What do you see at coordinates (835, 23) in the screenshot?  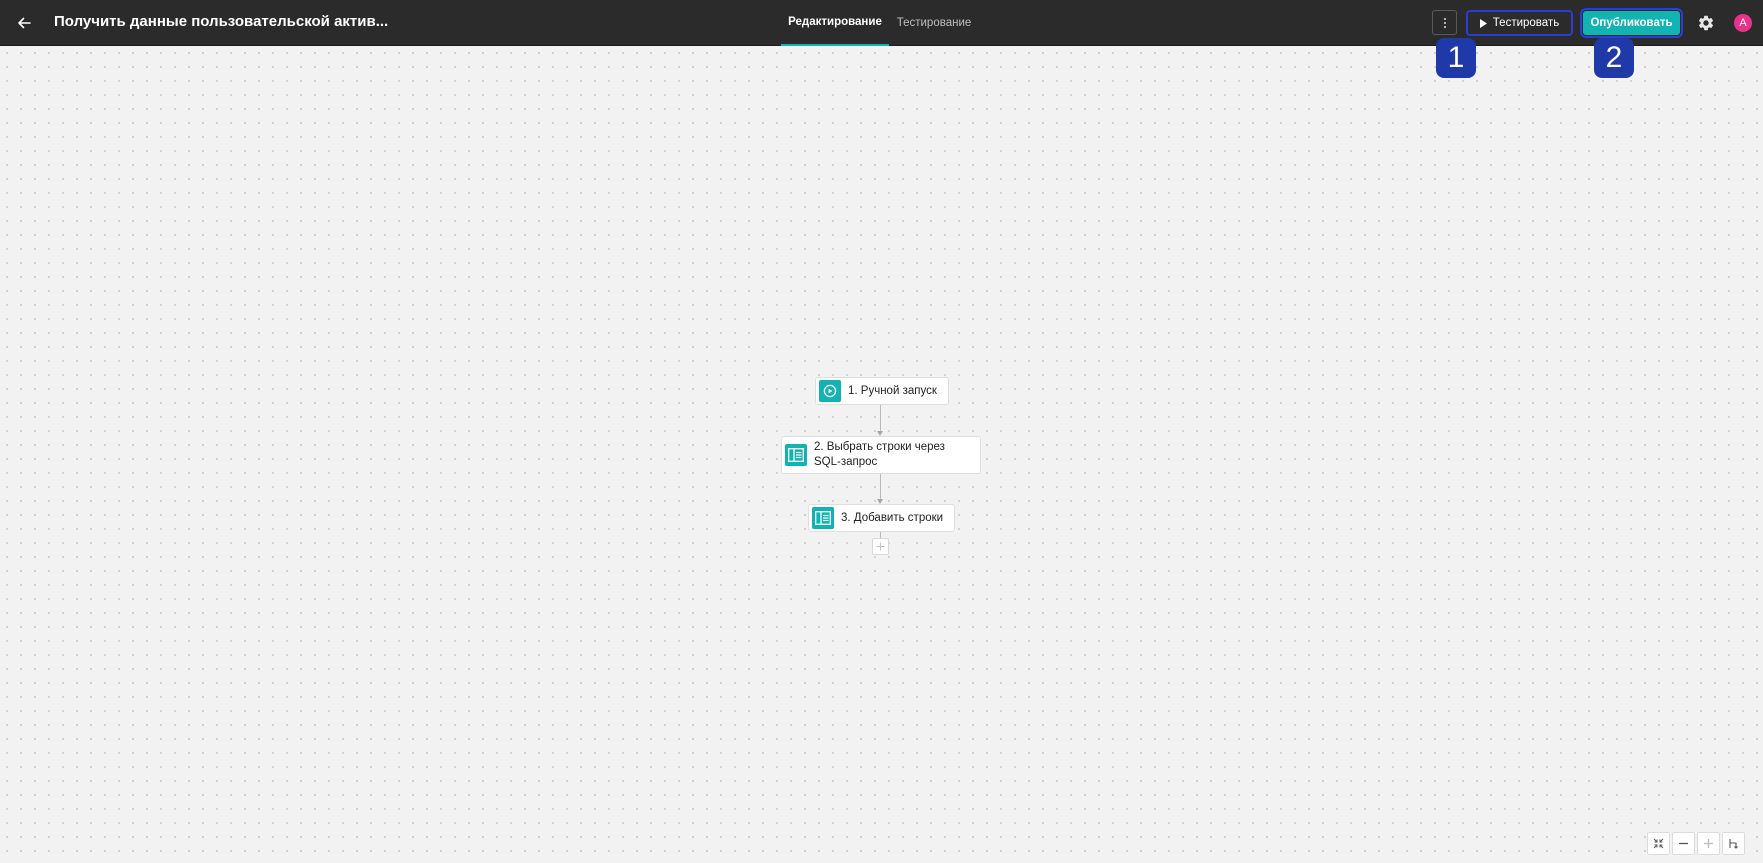 I see `tab-editing: Редактирование` at bounding box center [835, 23].